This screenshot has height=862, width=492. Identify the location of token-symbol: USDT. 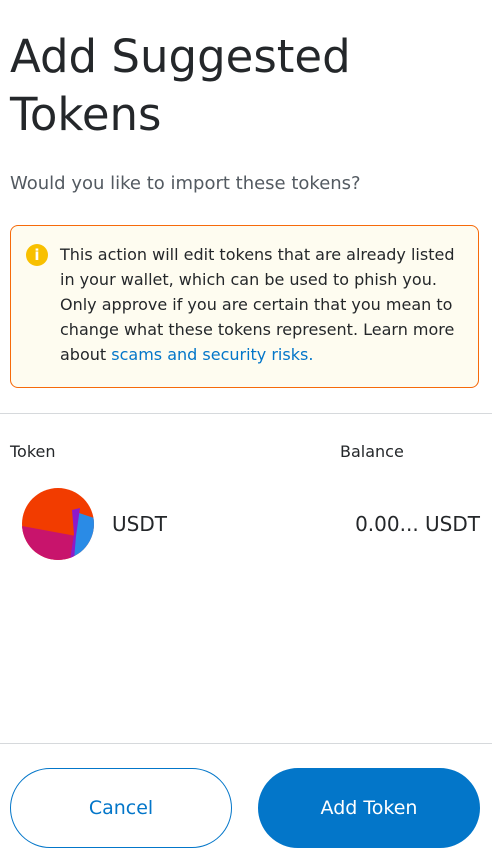
(139, 524).